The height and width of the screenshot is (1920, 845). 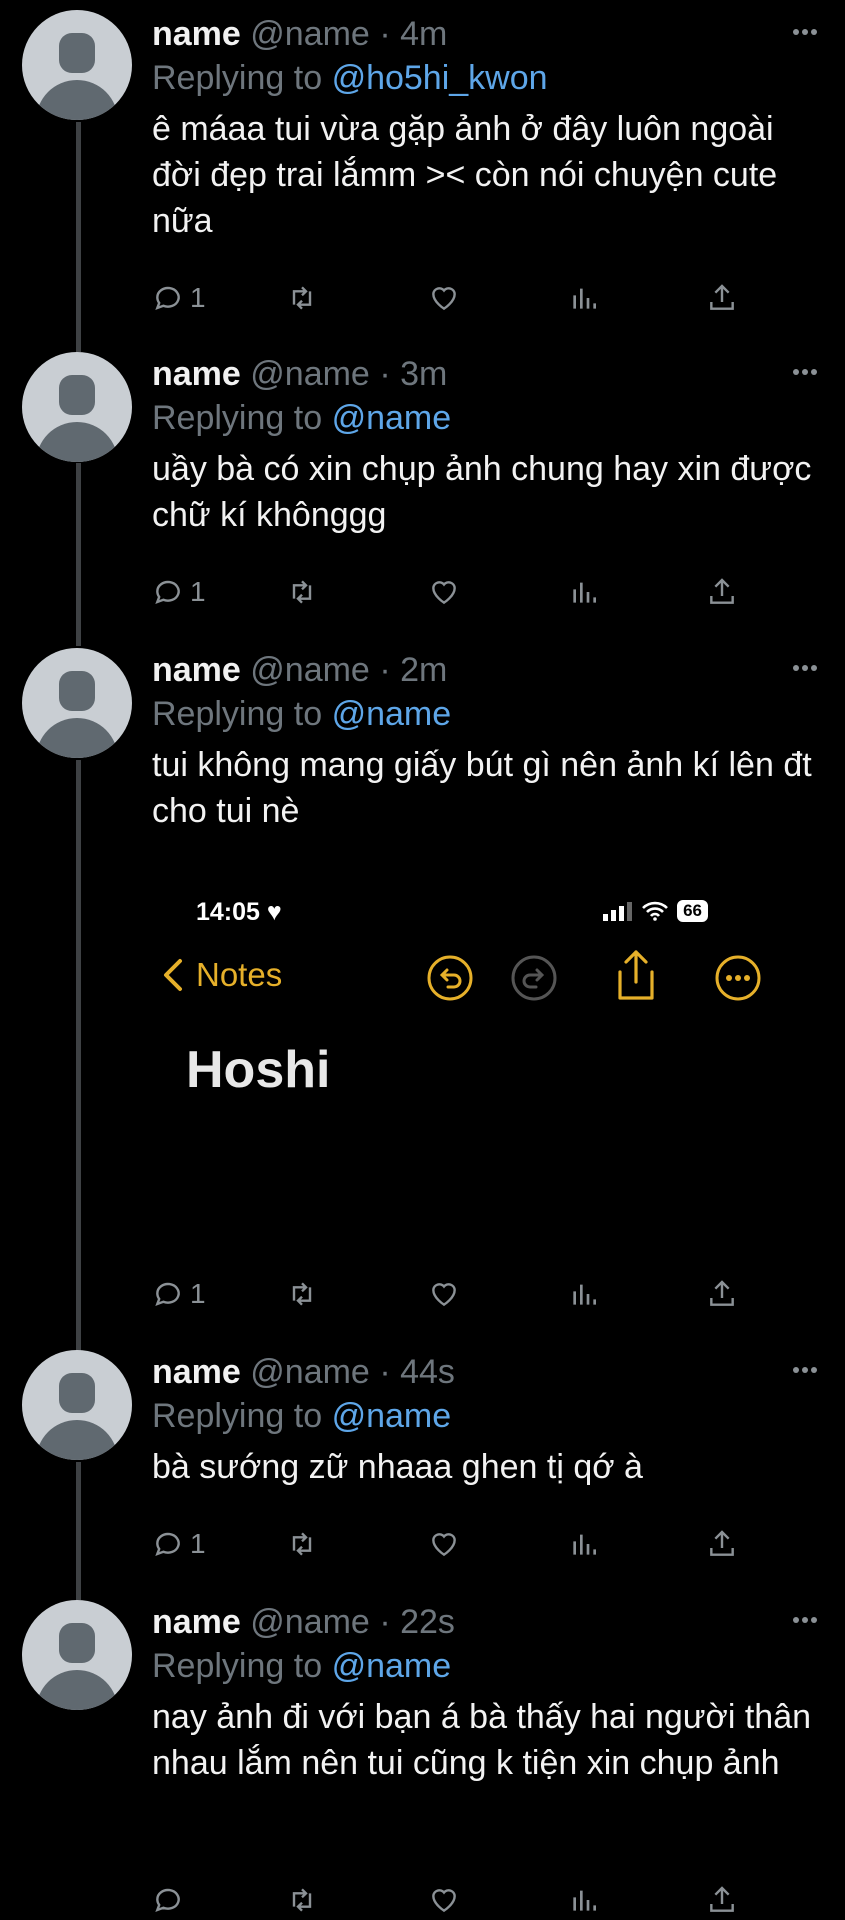 I want to click on tweet-header: name @name · 2m, so click(x=300, y=670).